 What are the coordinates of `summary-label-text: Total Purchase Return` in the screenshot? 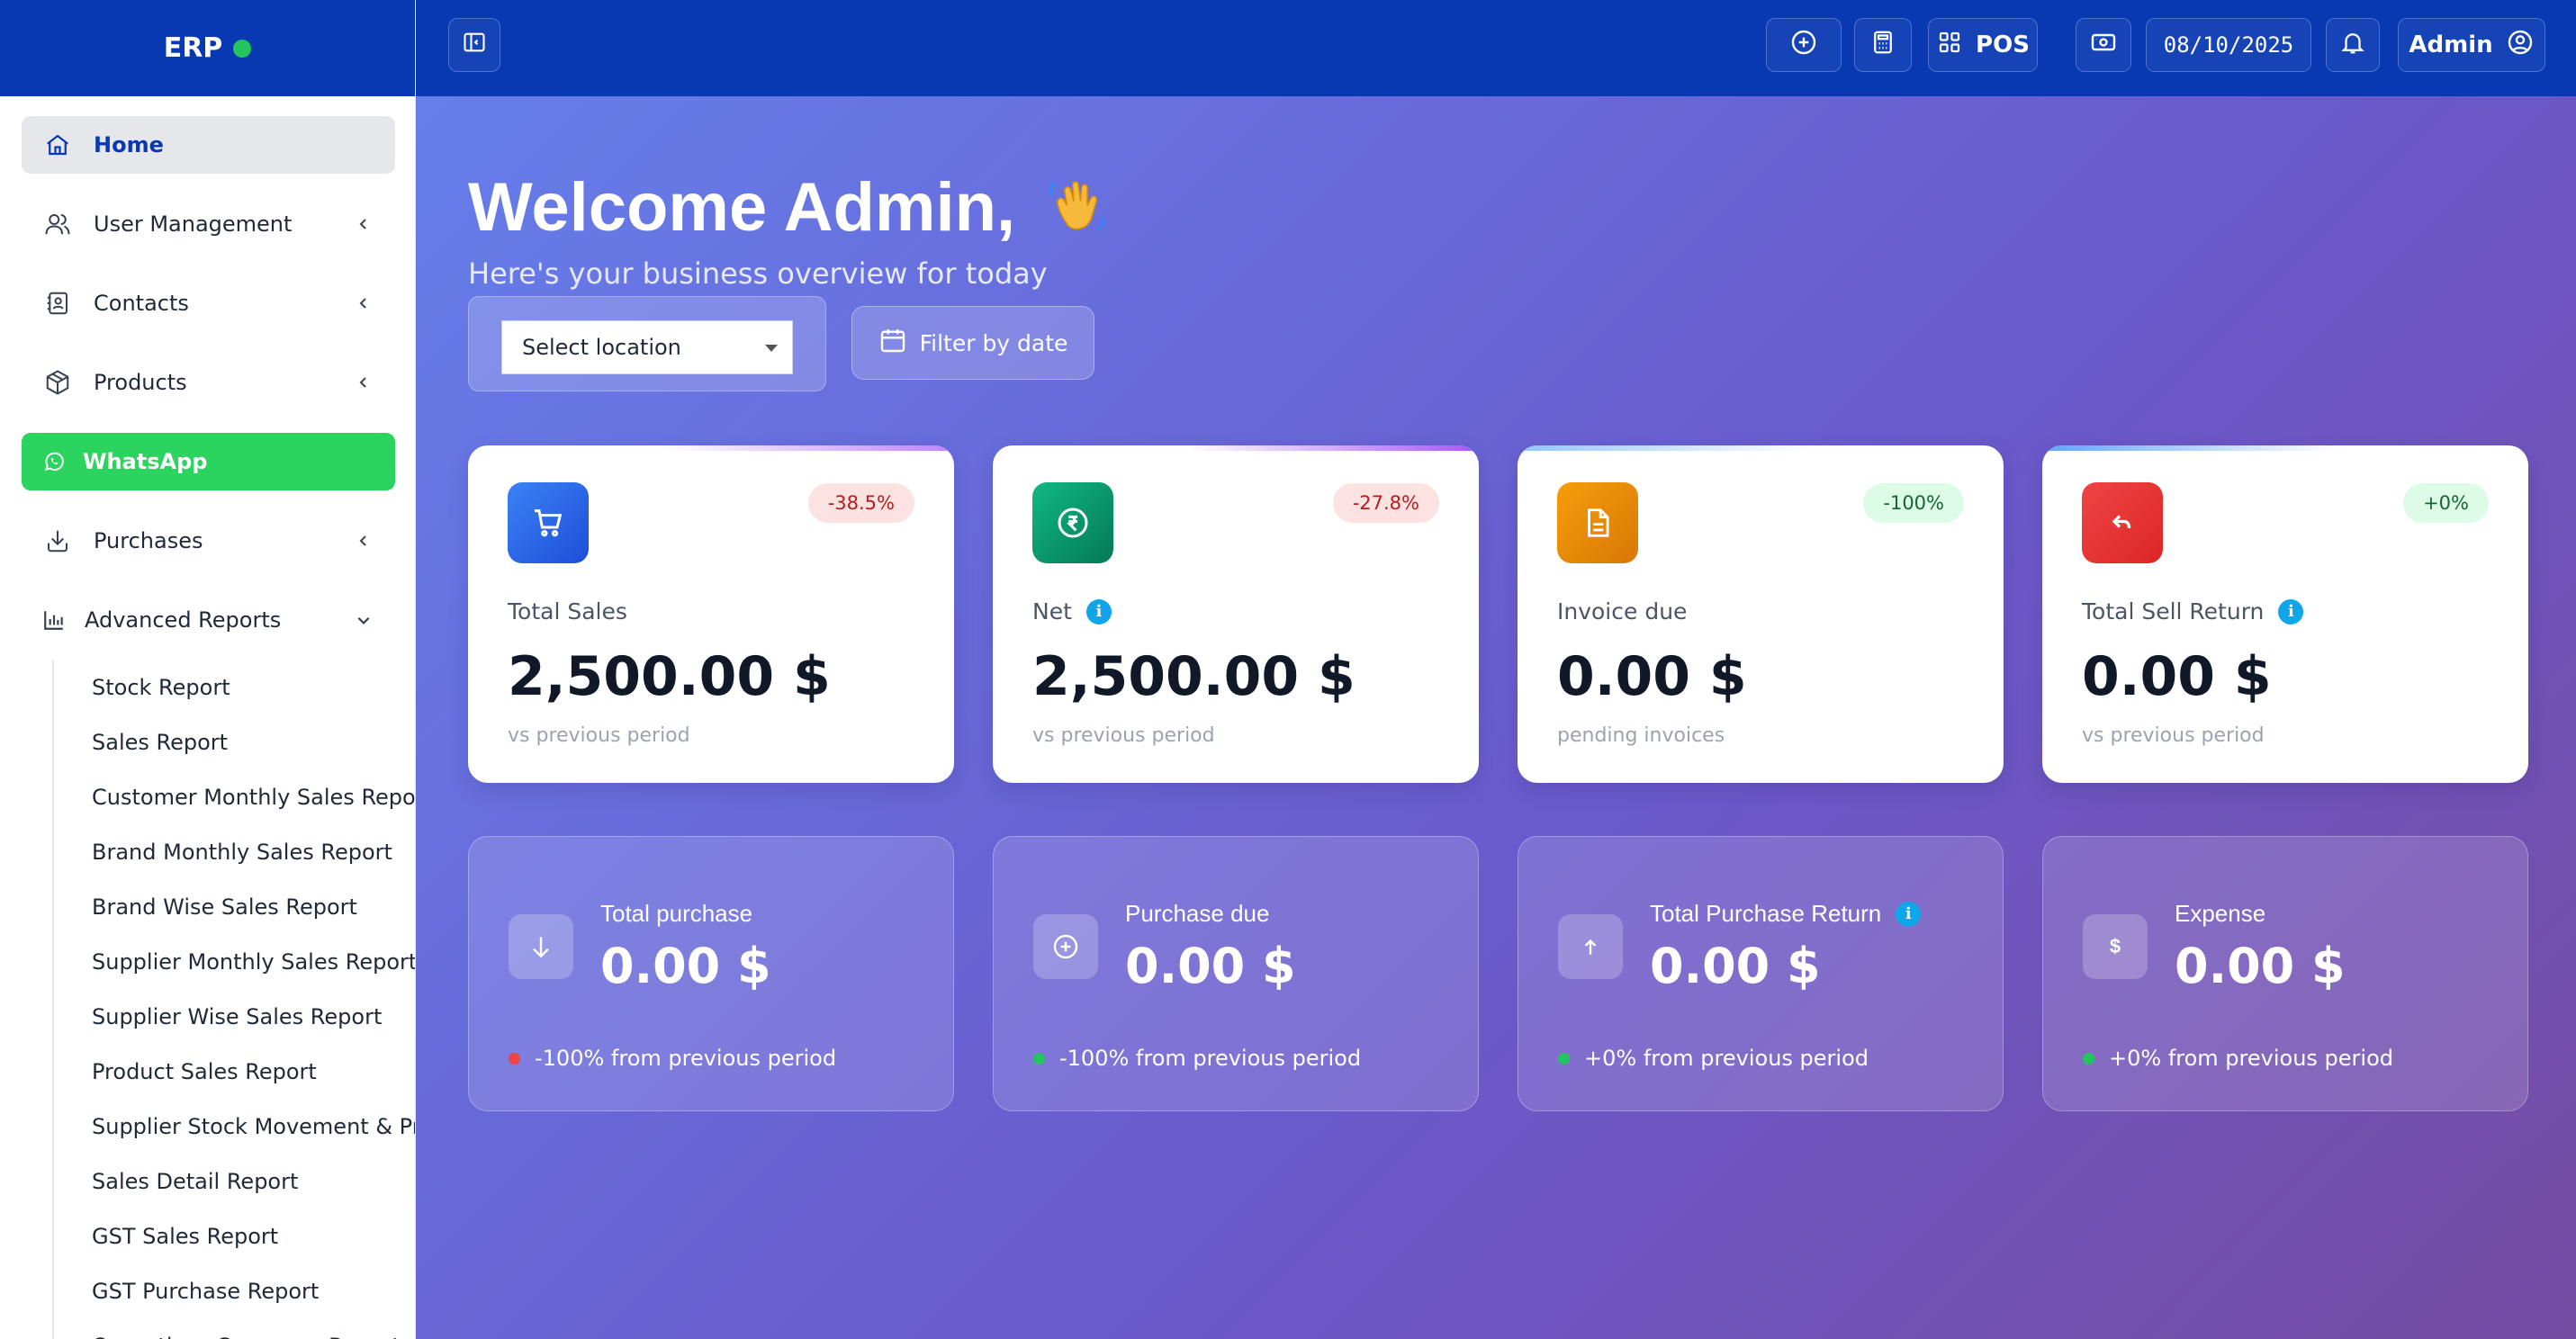 It's located at (1766, 914).